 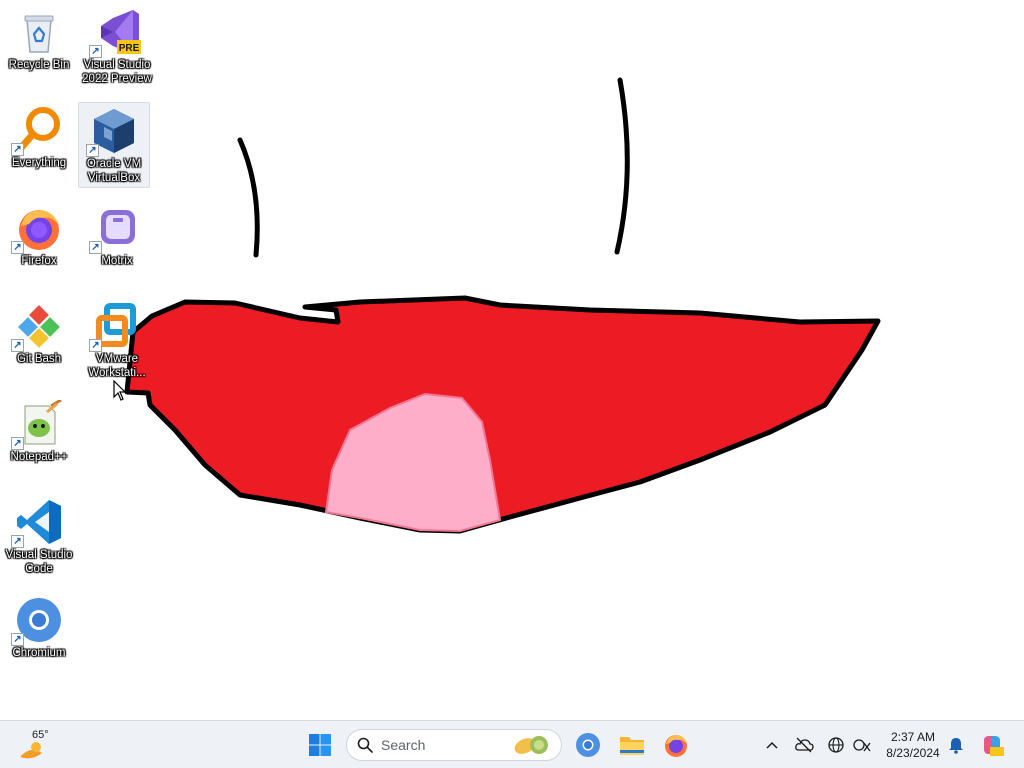 I want to click on desktop-icon-chromium: ↗ Chromium, so click(x=39, y=637).